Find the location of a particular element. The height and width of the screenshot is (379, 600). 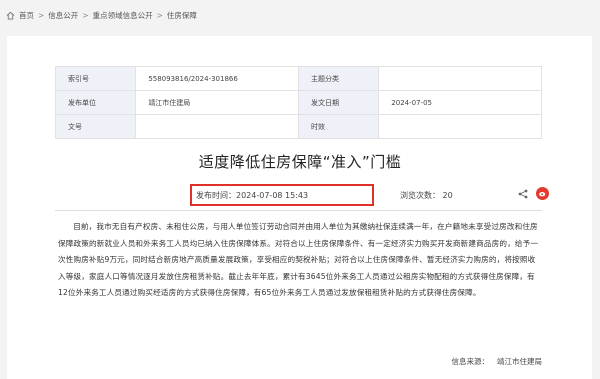

breadcrumb: 首页 > 信息公开 > 重点领域信息公开 > 住房保障 is located at coordinates (300, 15).